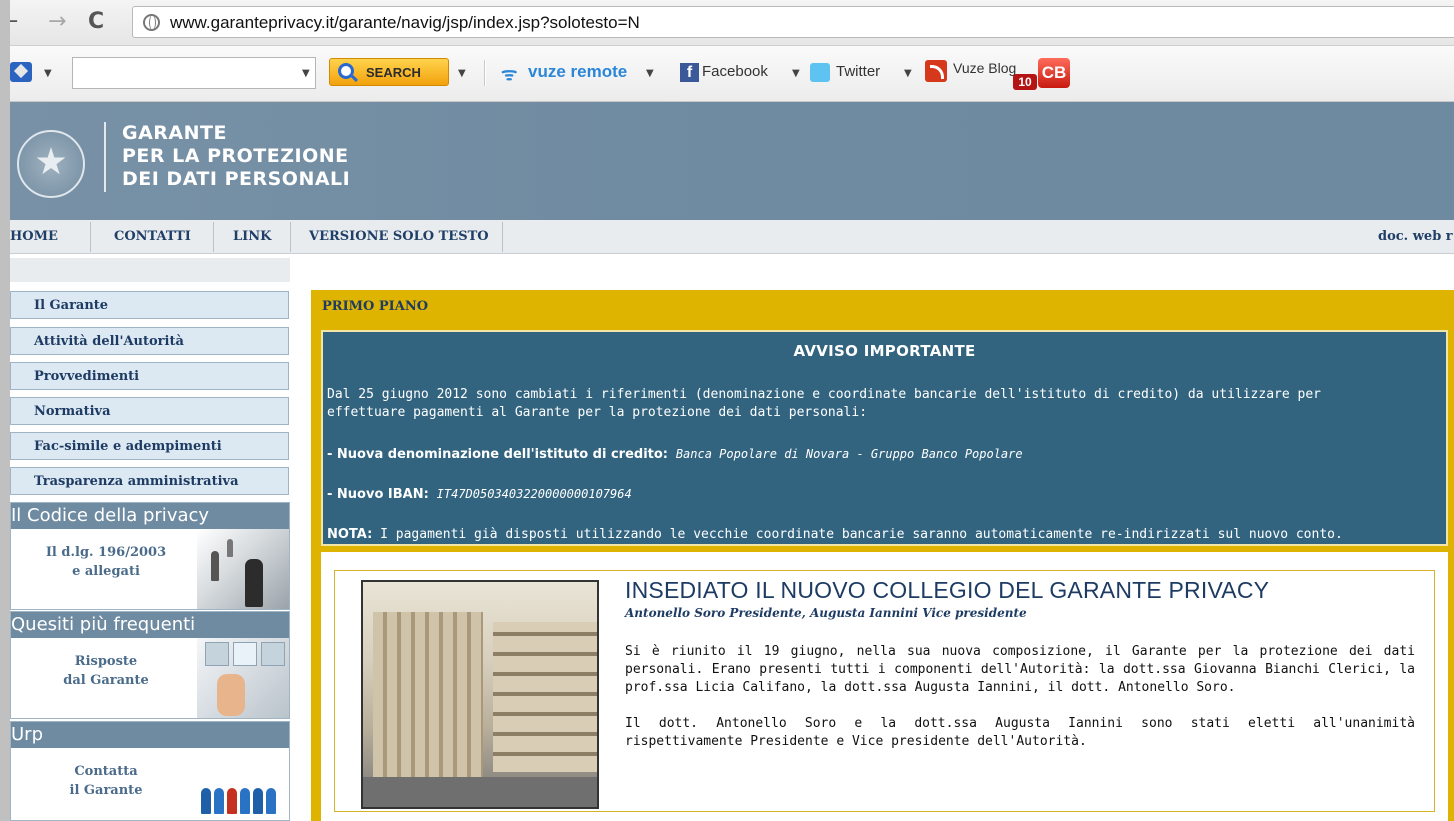 The width and height of the screenshot is (1454, 821). What do you see at coordinates (106, 552) in the screenshot?
I see `codice-privacy-link-line: Il d.lg. 196/2003` at bounding box center [106, 552].